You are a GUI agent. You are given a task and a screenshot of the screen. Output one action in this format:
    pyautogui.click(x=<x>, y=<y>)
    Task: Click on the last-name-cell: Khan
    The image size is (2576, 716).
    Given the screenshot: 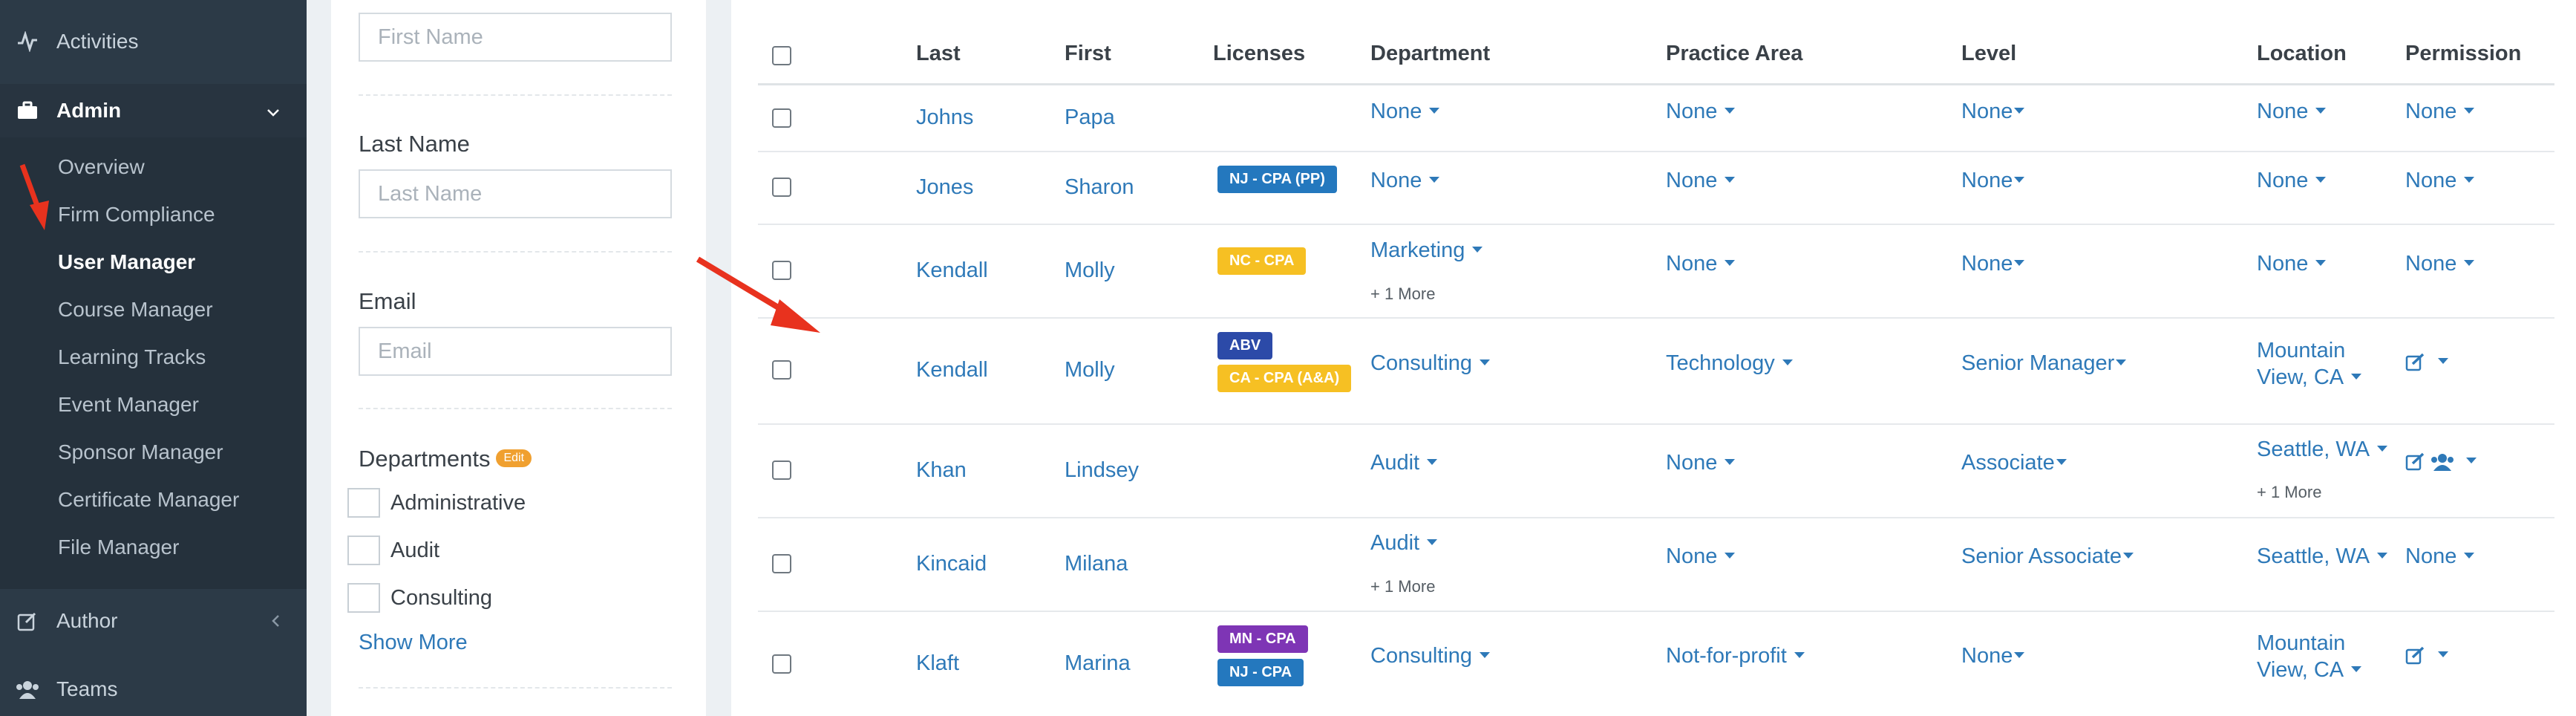 What is the action you would take?
    pyautogui.click(x=942, y=470)
    